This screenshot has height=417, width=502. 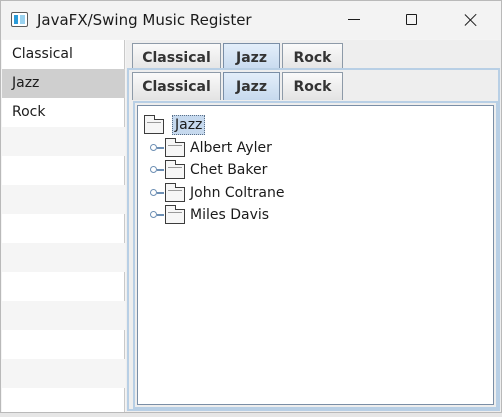 I want to click on tree-node-label: Miles Davis, so click(x=229, y=215).